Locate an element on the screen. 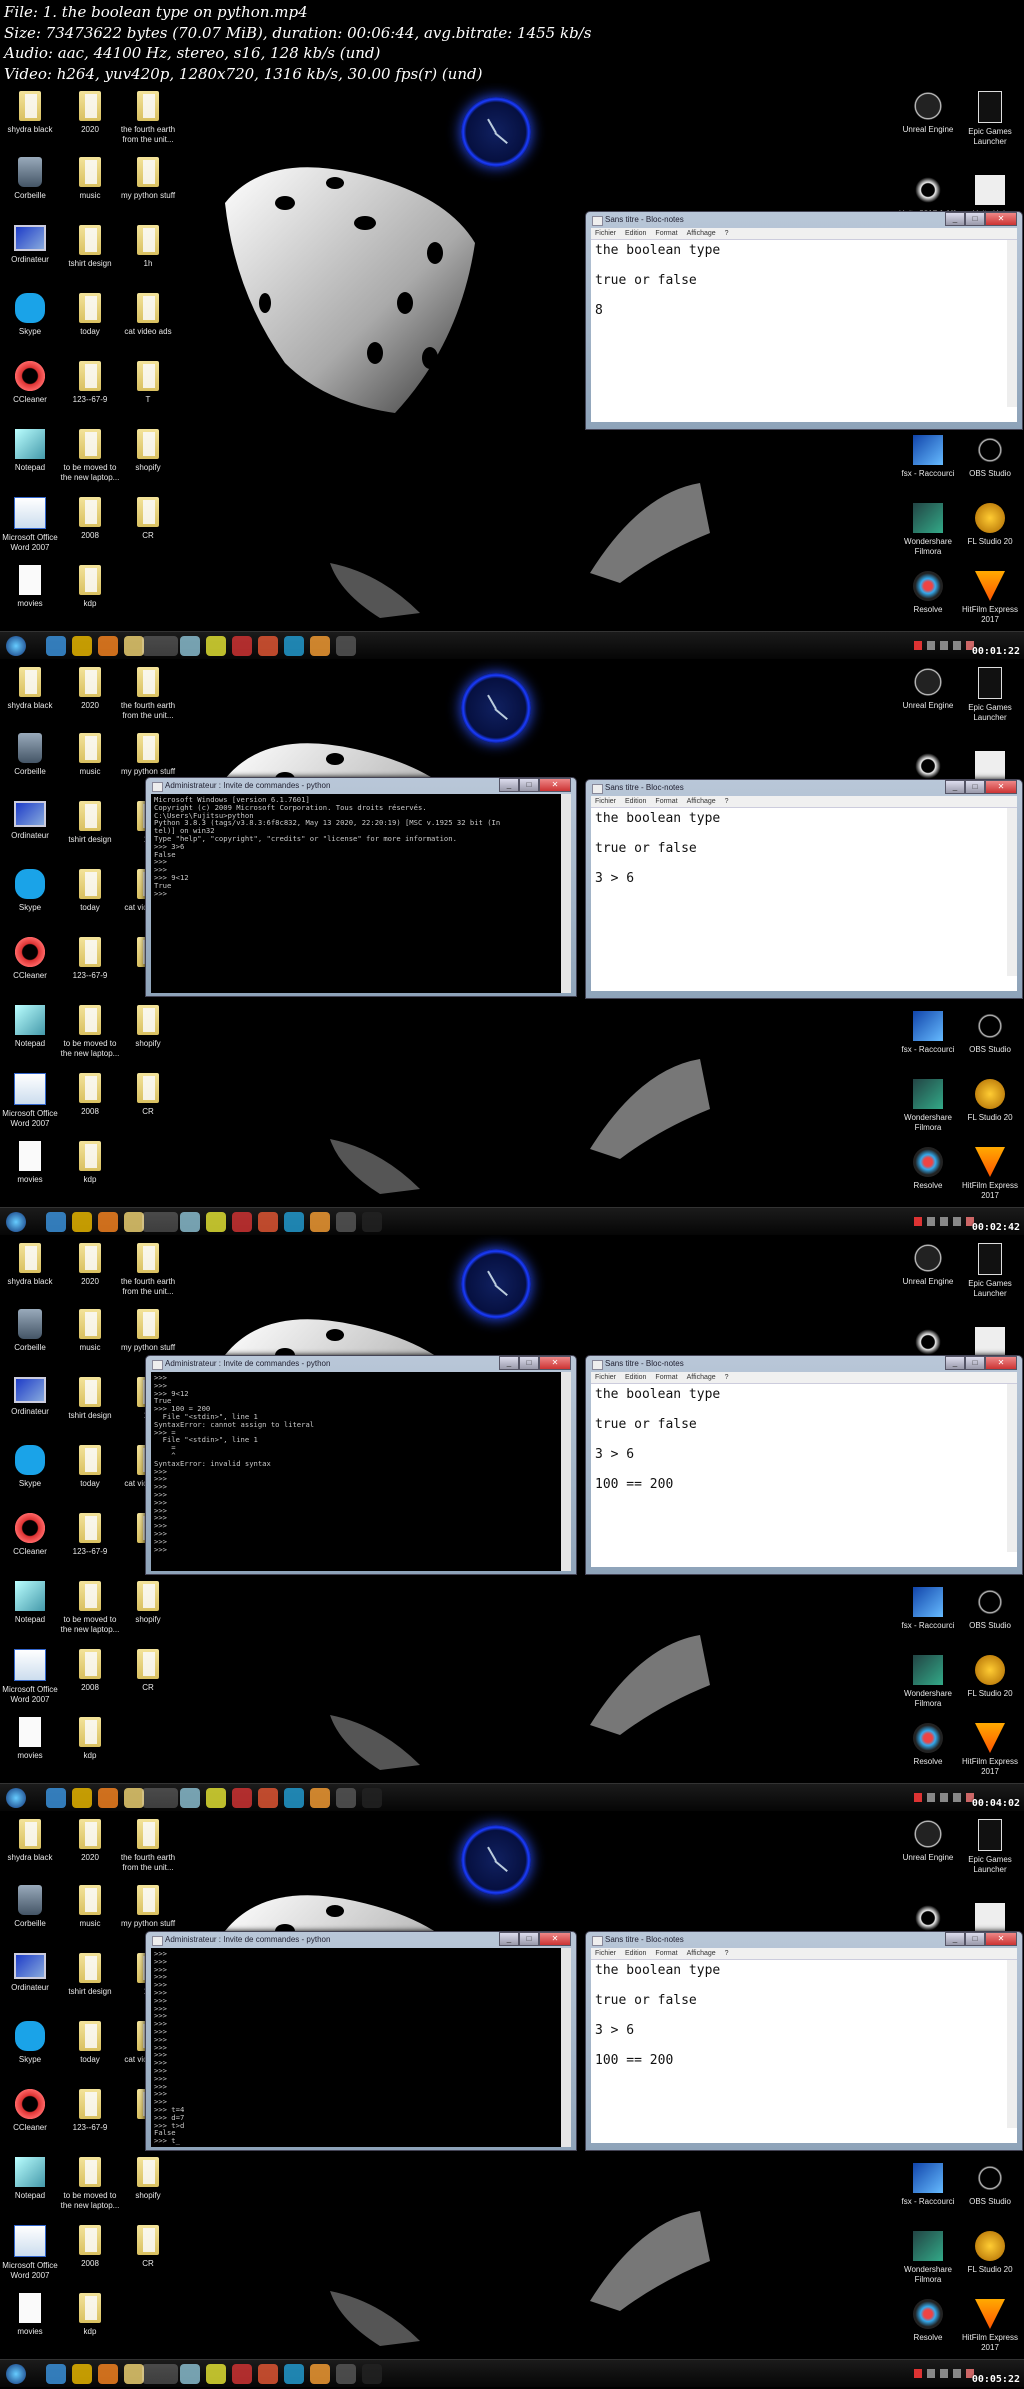 This screenshot has width=1024, height=2389. start-button is located at coordinates (16, 2374).